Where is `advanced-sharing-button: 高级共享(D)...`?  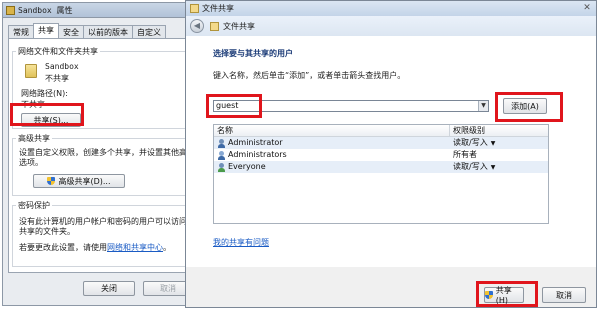
advanced-sharing-button: 高级共享(D)... is located at coordinates (79, 181).